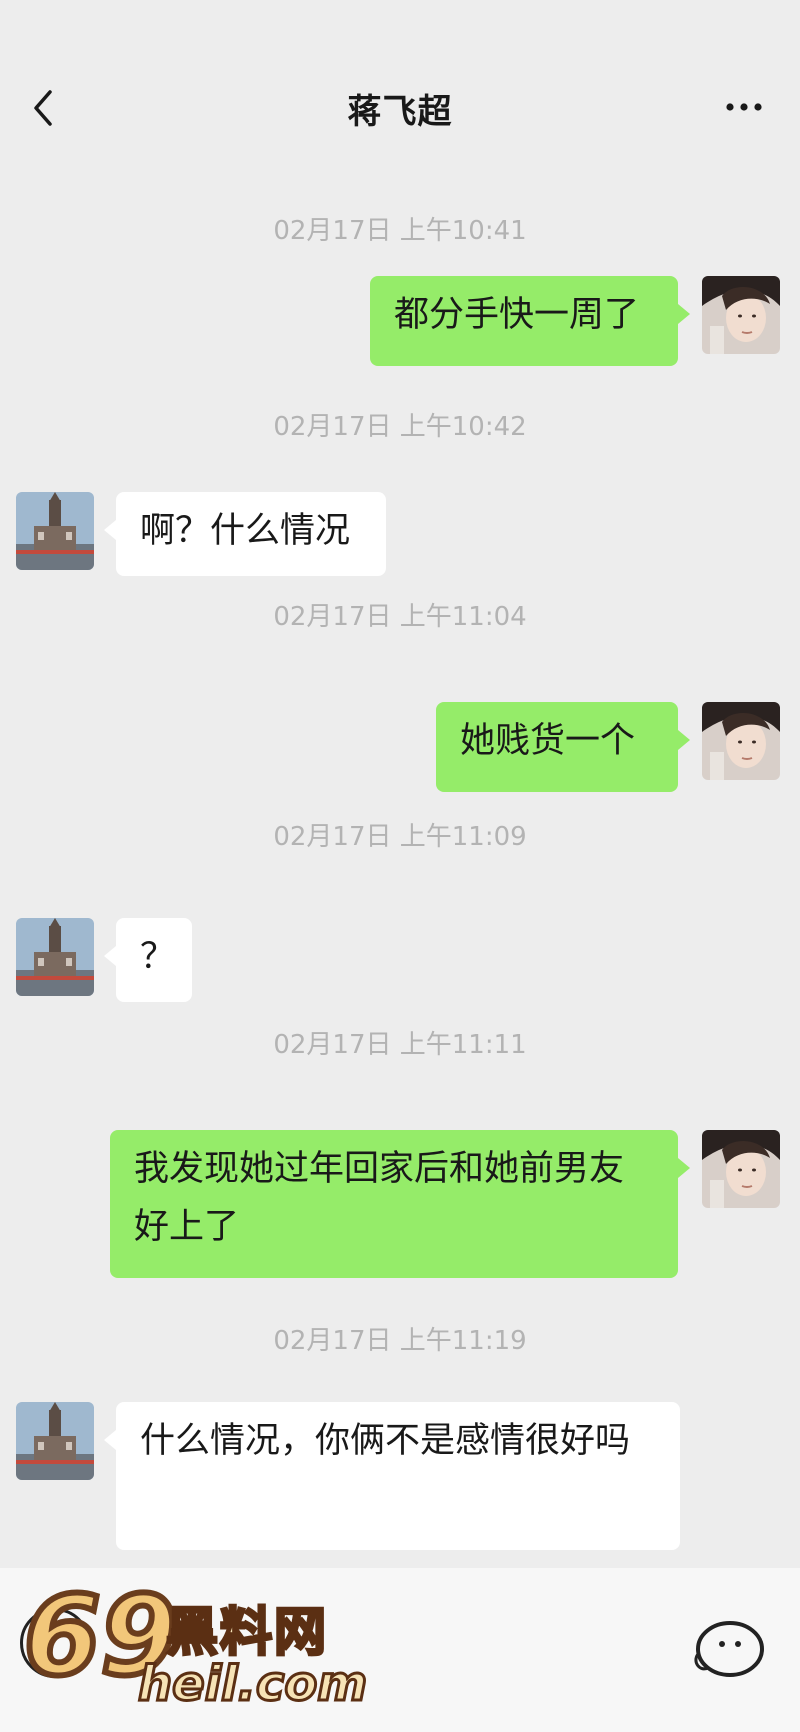 This screenshot has height=1732, width=800. I want to click on message-bubble-other: 什么情况，你俩不是感情很好吗, so click(392, 1476).